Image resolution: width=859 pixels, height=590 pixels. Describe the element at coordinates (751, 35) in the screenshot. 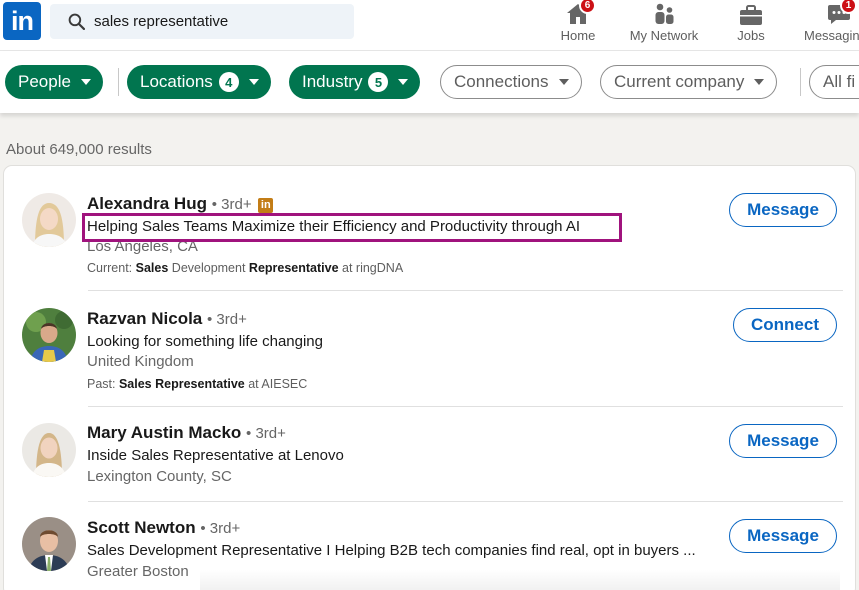

I see `nav-jobs-label: Jobs` at that location.